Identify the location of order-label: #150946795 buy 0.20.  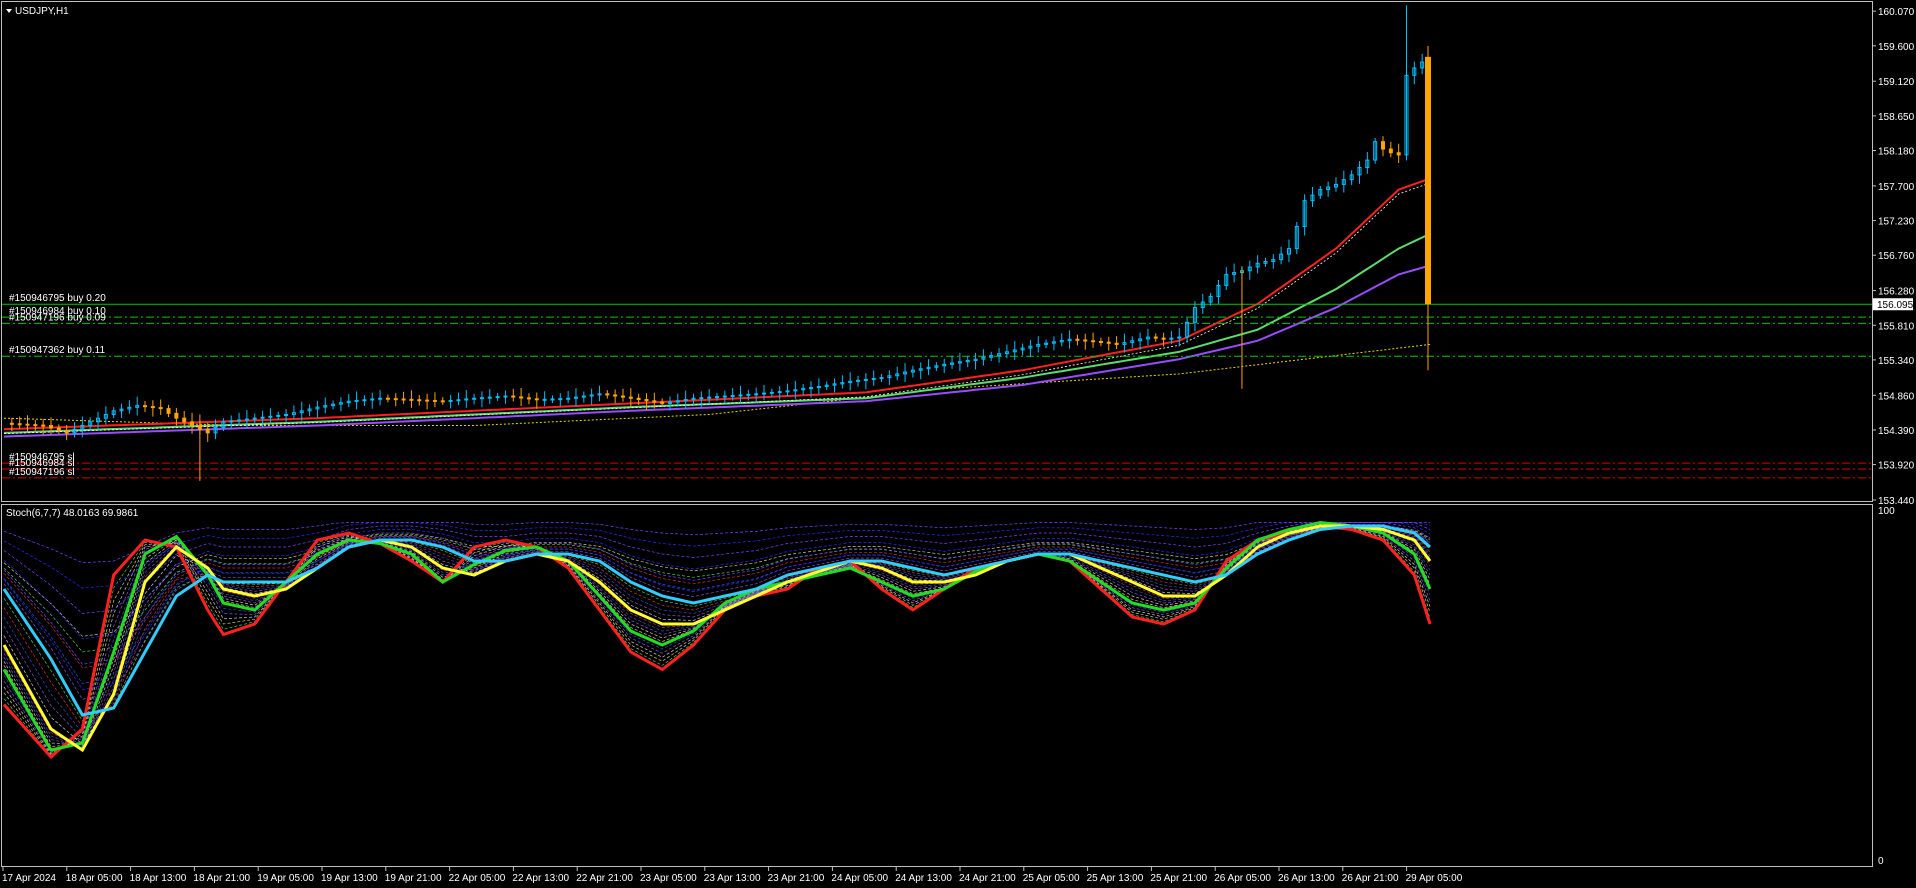
(57, 298).